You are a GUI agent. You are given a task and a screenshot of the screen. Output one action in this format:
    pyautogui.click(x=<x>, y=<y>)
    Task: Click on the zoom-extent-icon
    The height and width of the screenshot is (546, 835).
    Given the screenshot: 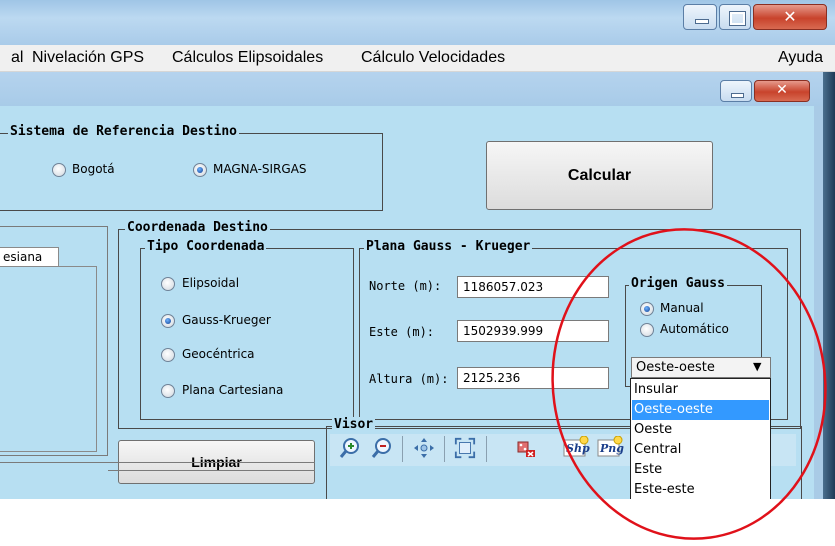 What is the action you would take?
    pyautogui.click(x=465, y=448)
    